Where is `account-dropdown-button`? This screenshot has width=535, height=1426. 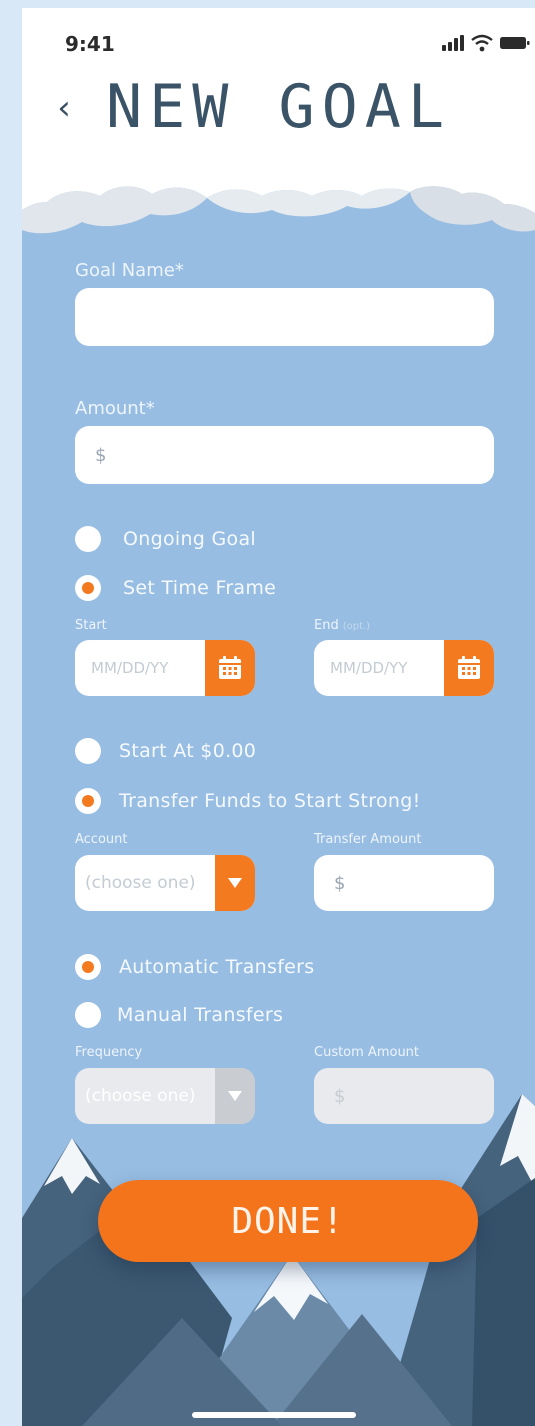
account-dropdown-button is located at coordinates (235, 883).